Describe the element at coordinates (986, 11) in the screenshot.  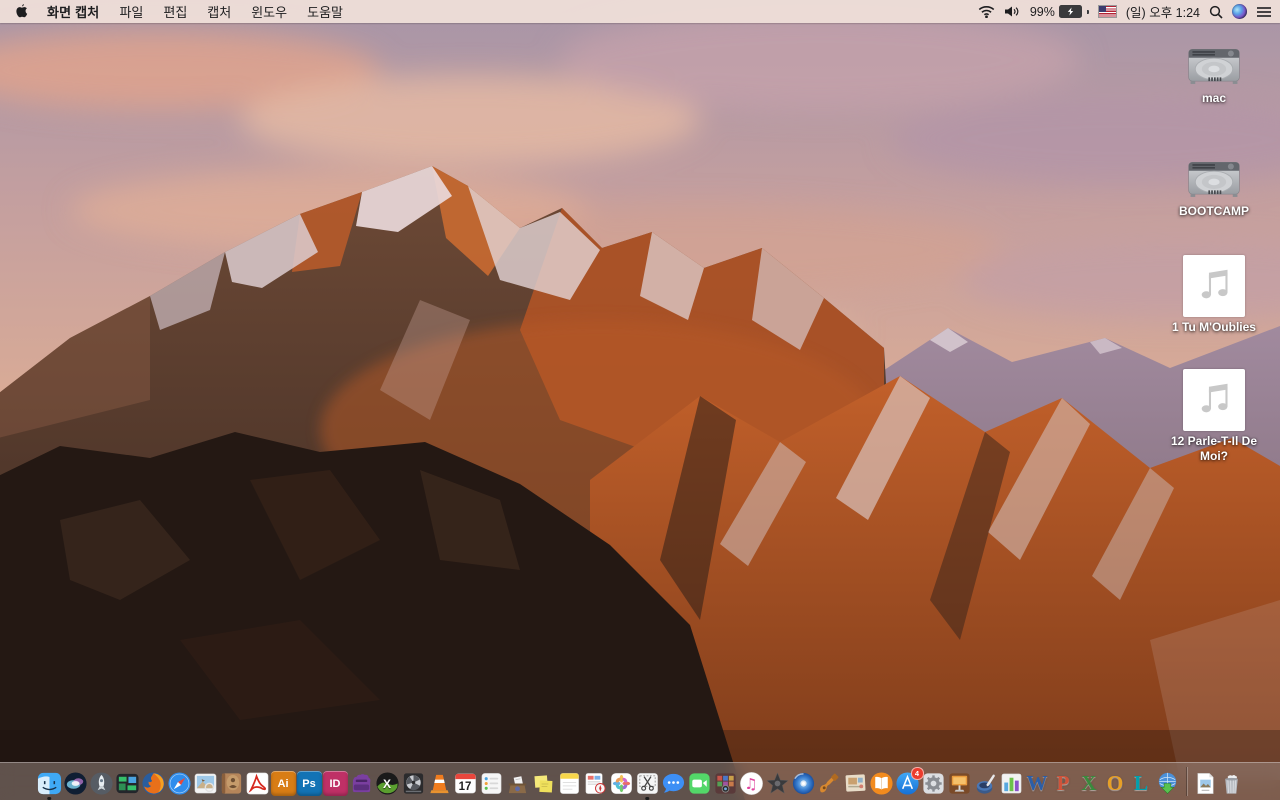
I see `wifi-menu-icon` at that location.